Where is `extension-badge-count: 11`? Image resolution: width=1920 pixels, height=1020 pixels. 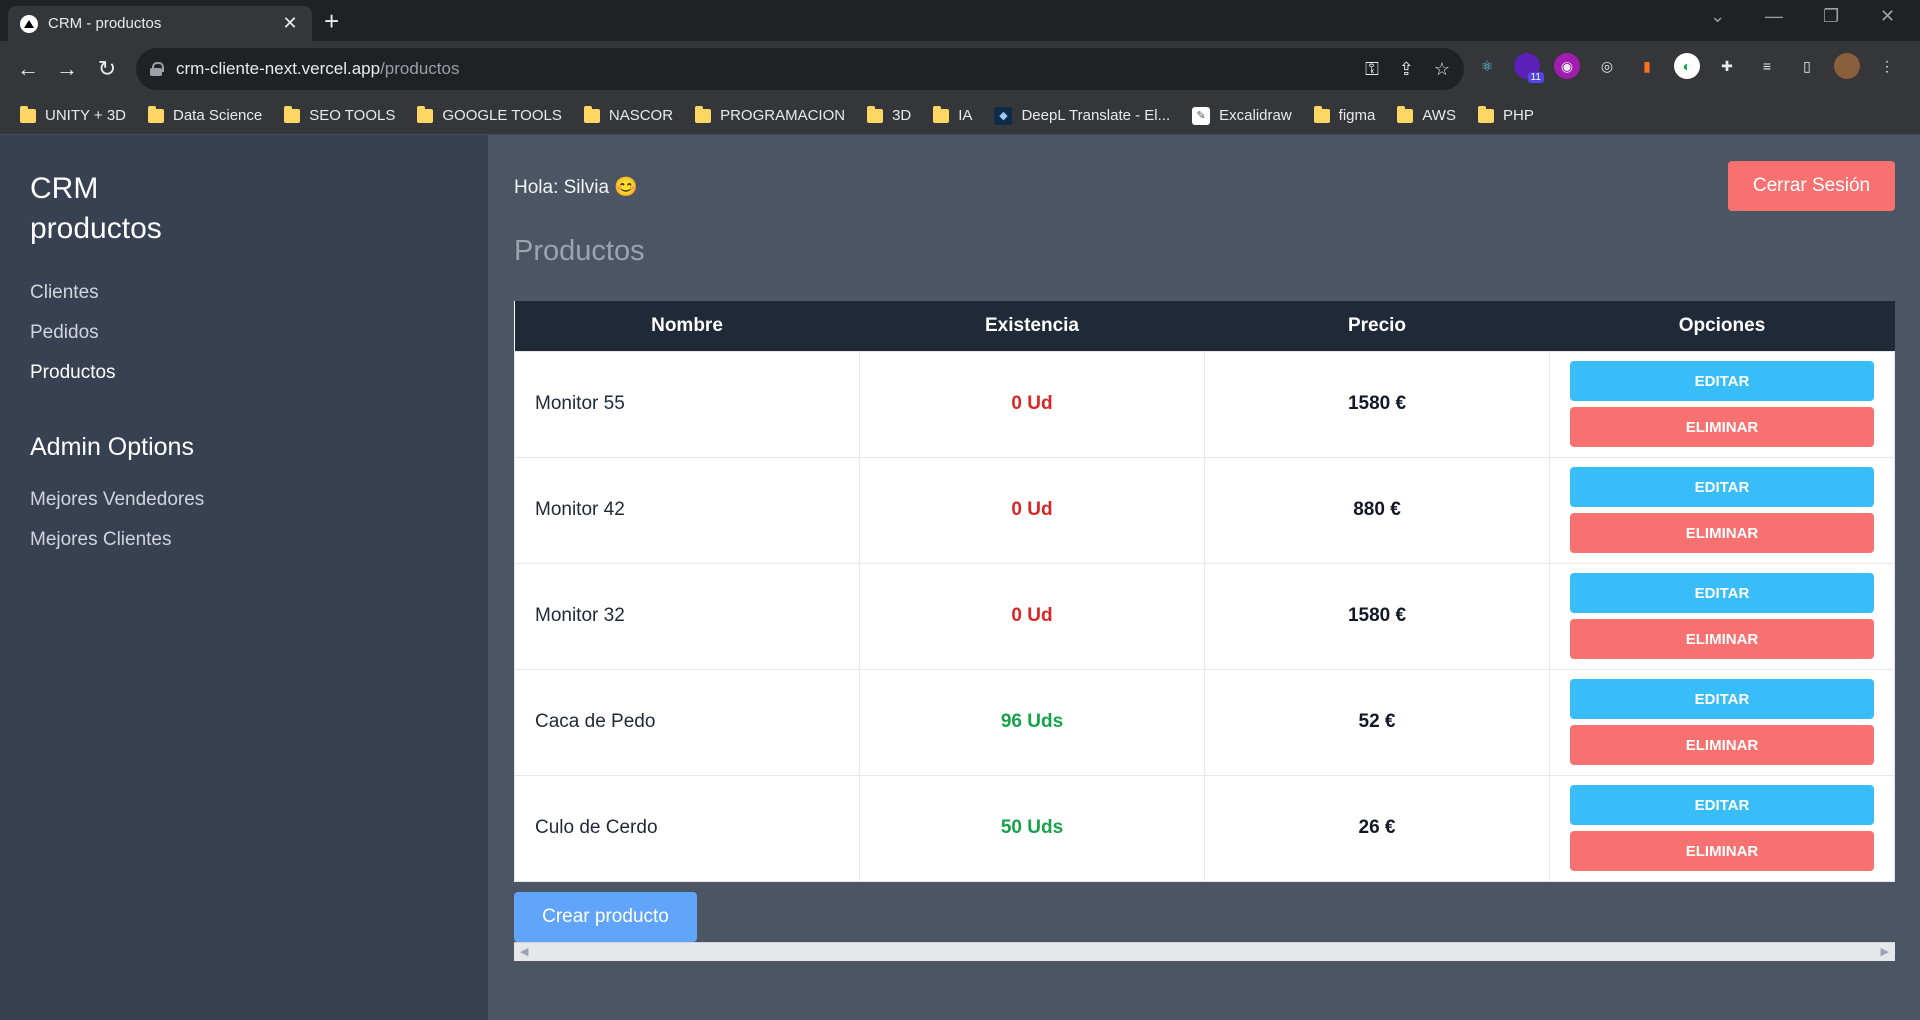
extension-badge-count: 11 is located at coordinates (1535, 77).